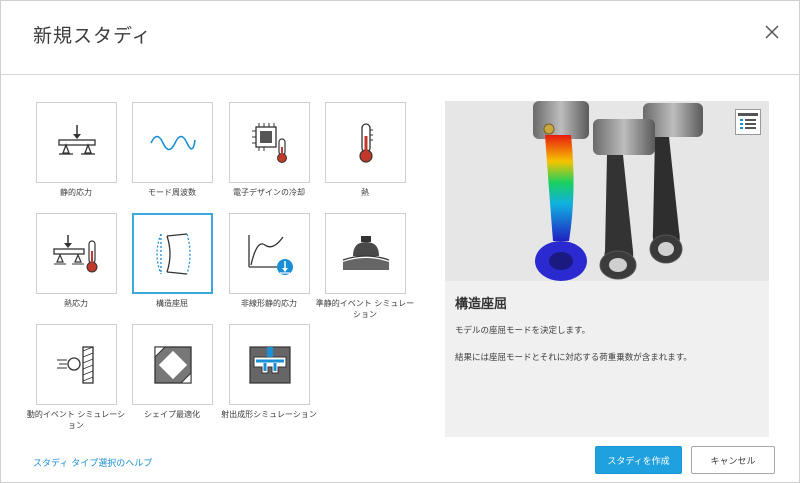 This screenshot has width=800, height=483. What do you see at coordinates (481, 304) in the screenshot?
I see `preview-title: 構造座屈` at bounding box center [481, 304].